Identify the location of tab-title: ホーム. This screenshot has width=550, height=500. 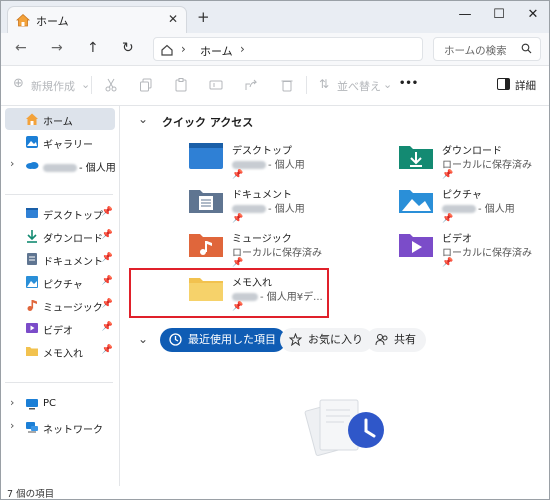
(52, 21).